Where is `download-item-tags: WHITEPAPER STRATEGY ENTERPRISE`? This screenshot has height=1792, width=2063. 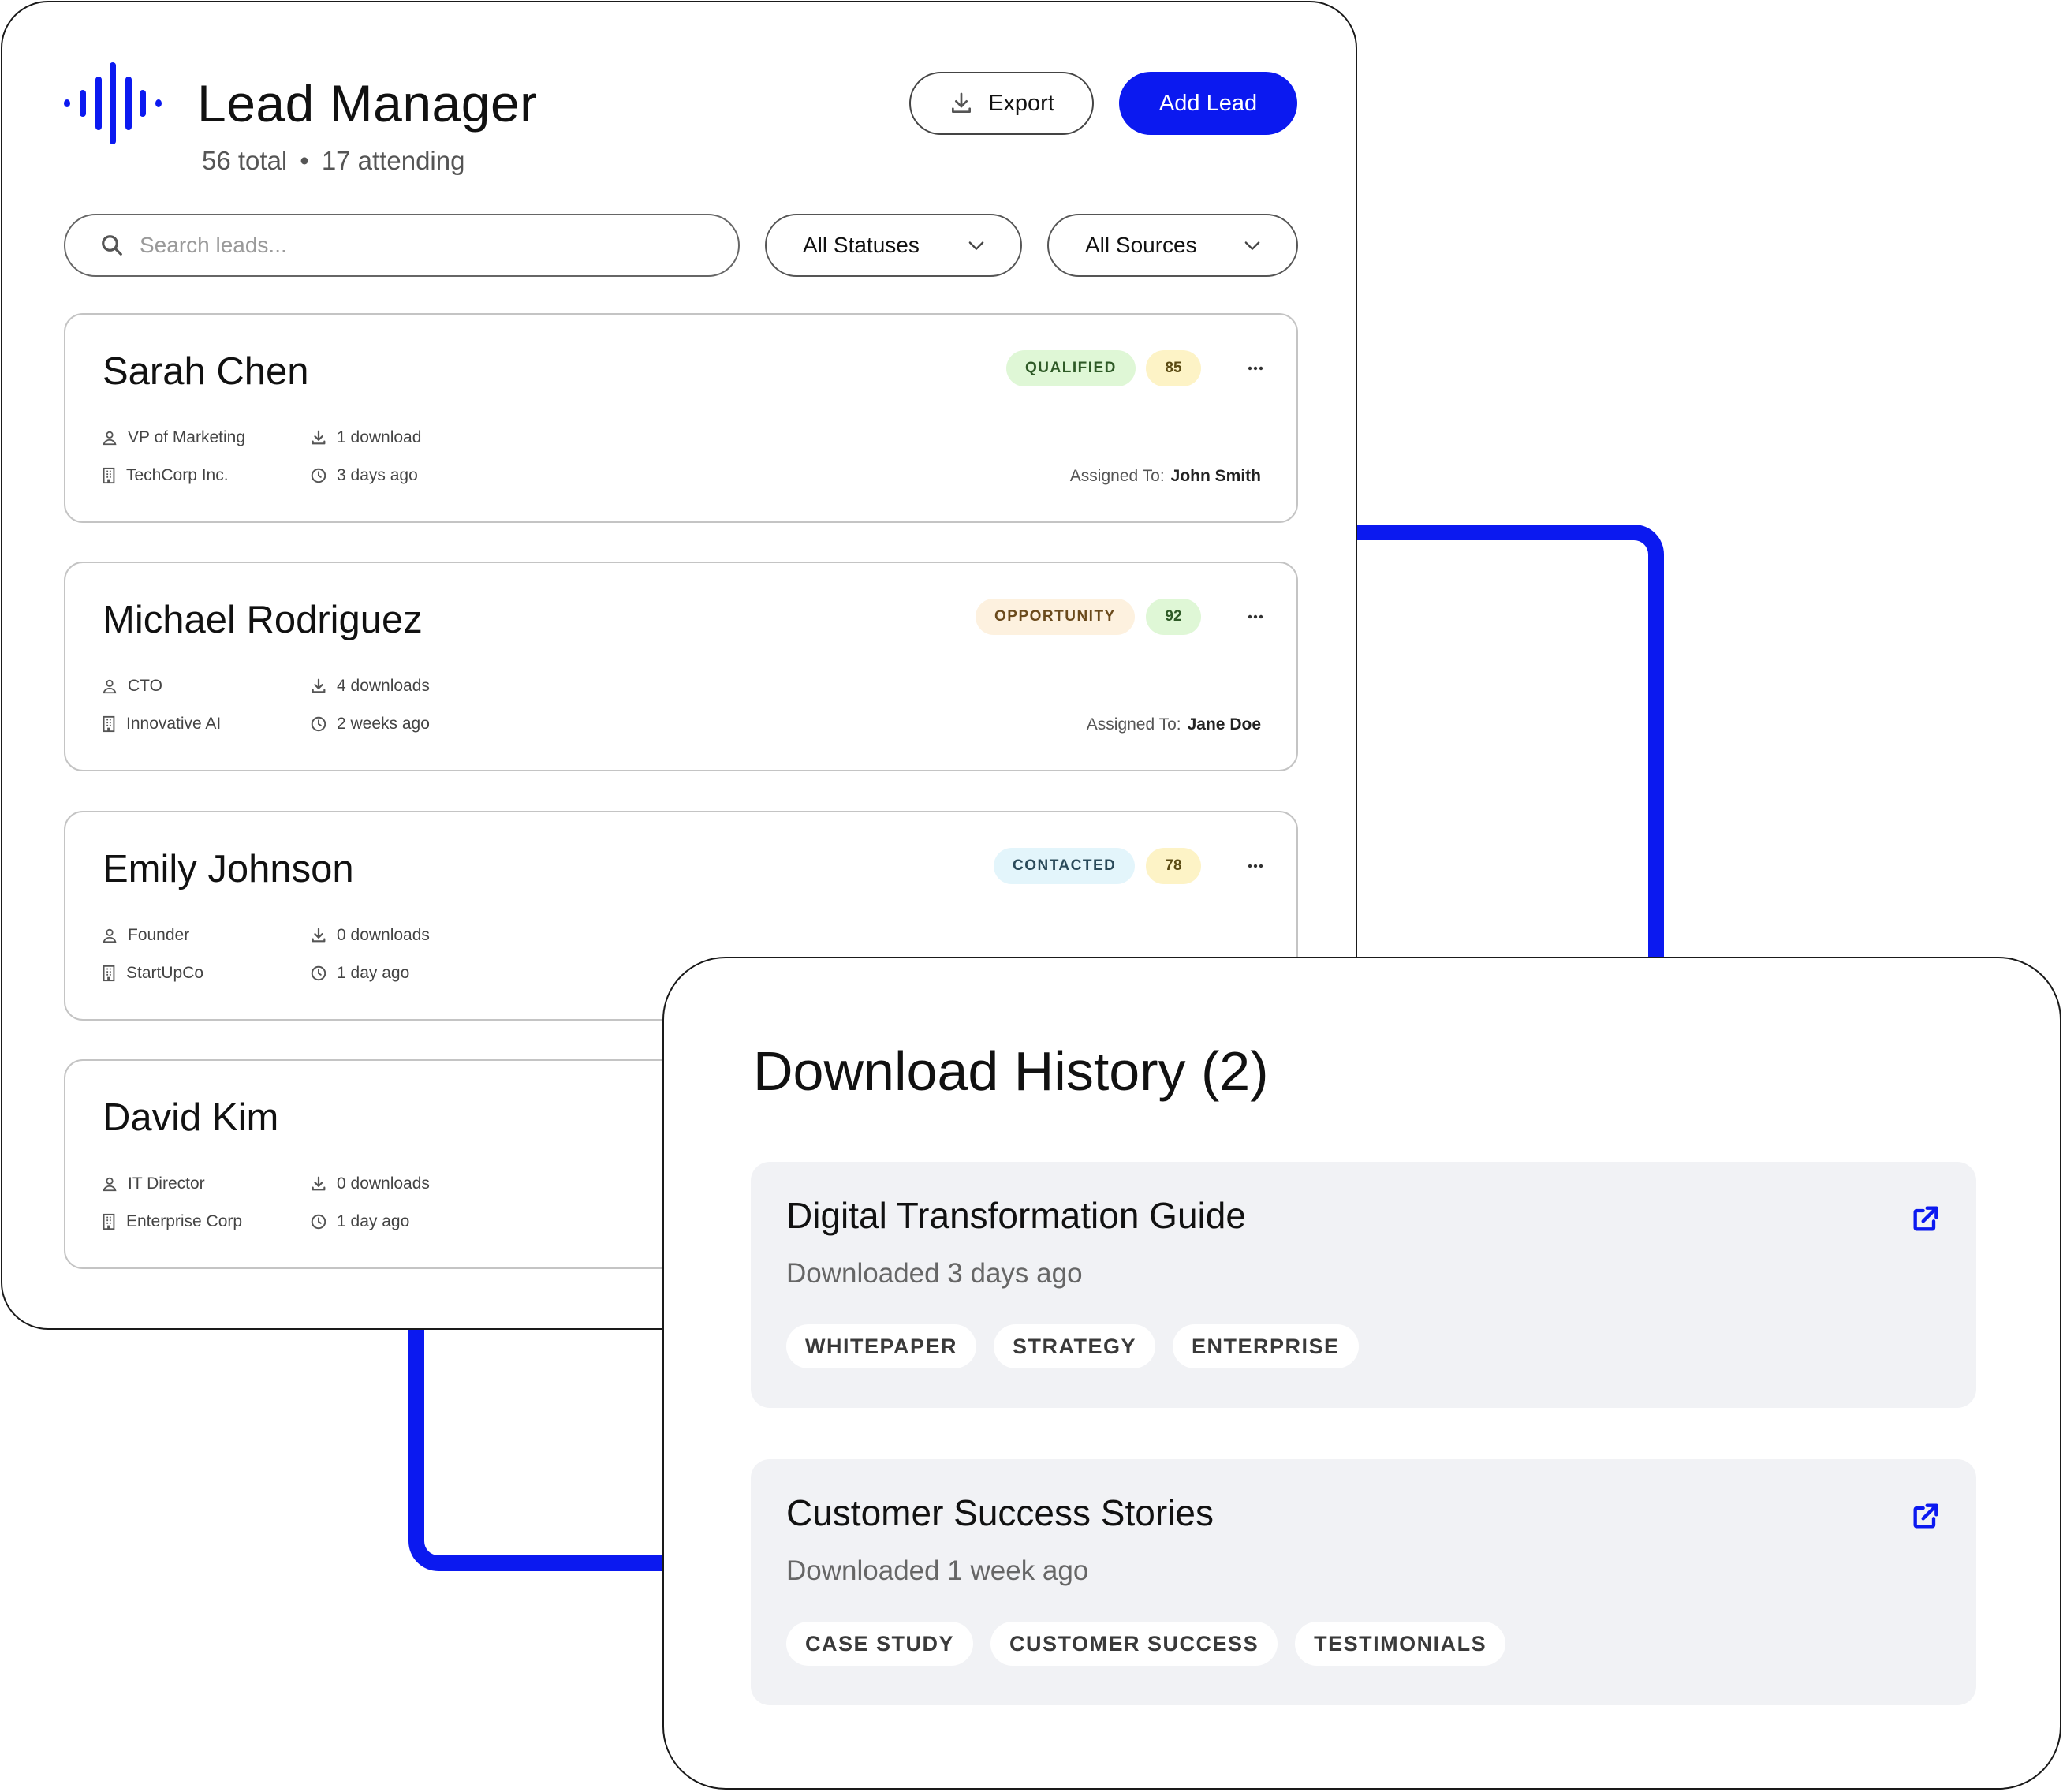
download-item-tags: WHITEPAPER STRATEGY ENTERPRISE is located at coordinates (1073, 1346).